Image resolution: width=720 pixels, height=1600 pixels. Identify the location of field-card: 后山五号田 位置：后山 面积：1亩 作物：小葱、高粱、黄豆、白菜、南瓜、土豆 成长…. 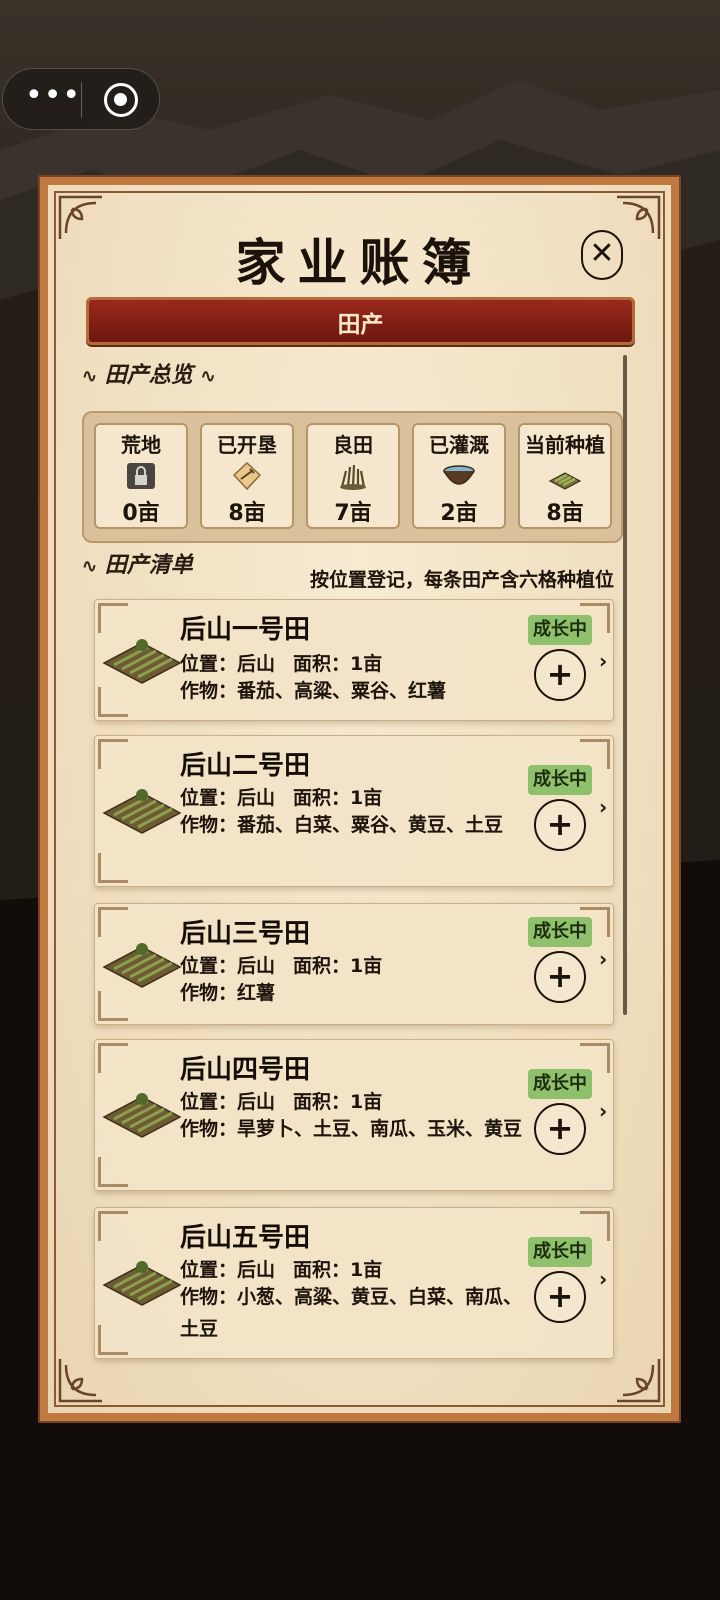
(354, 1283).